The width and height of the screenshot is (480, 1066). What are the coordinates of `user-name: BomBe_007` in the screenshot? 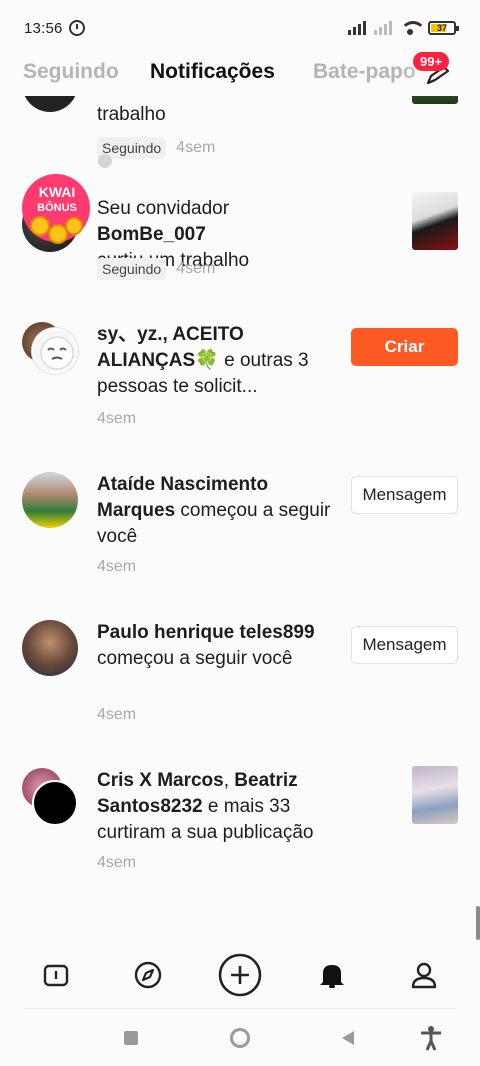 It's located at (151, 234).